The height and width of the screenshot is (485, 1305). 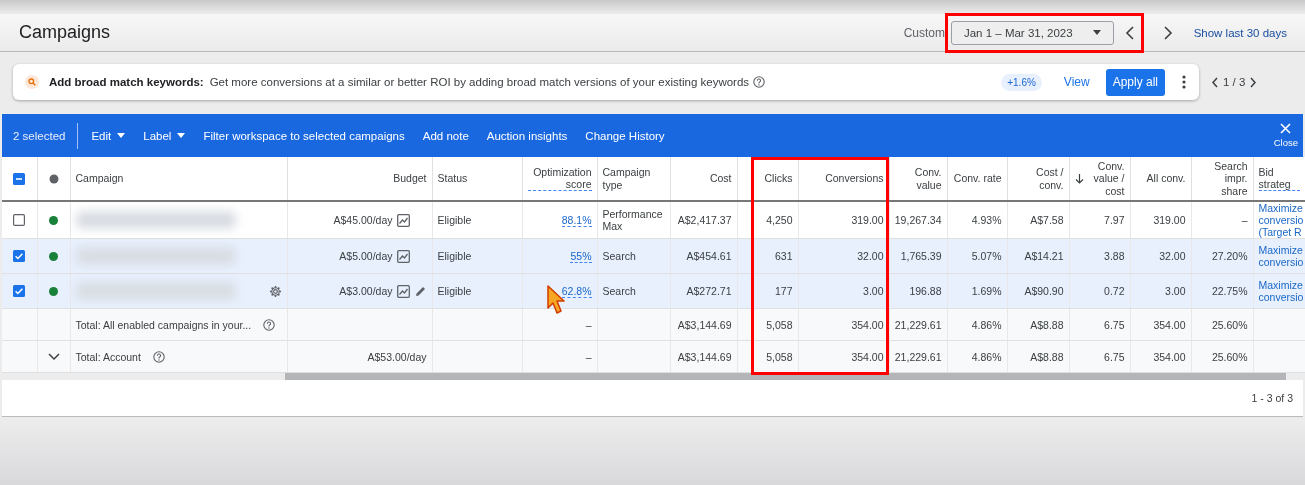 I want to click on action-link: Add note, so click(x=445, y=135).